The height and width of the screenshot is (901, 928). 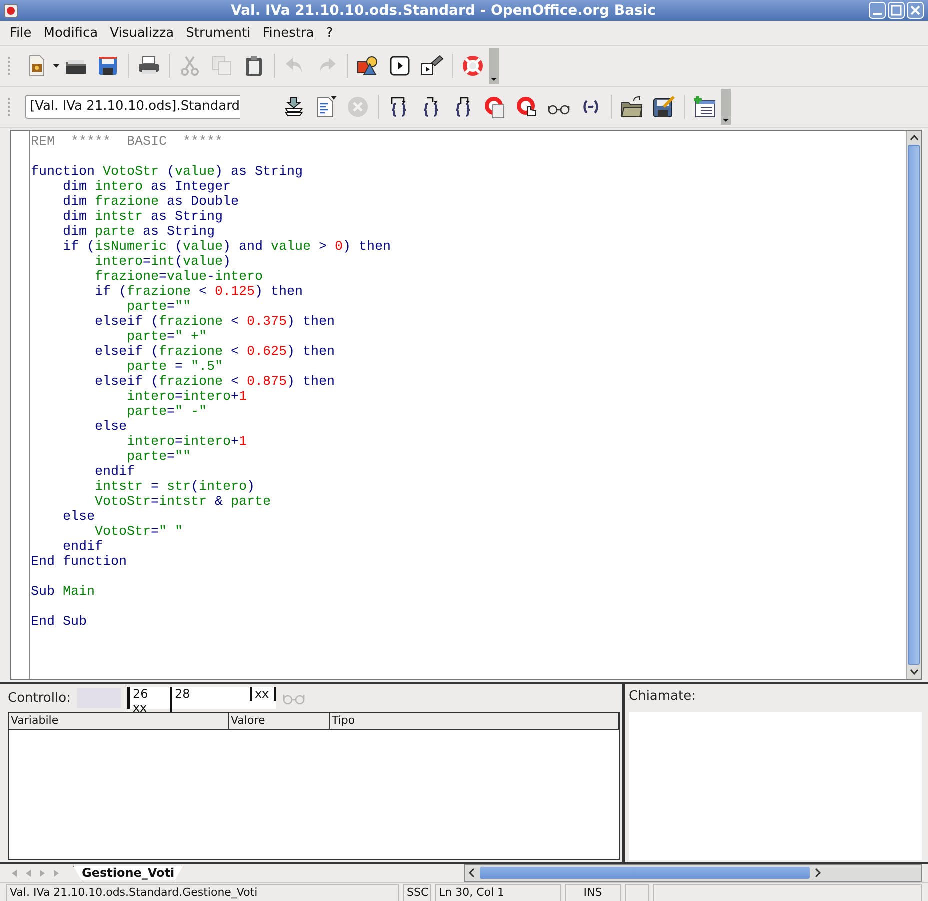 I want to click on horizontal-scrollbar, so click(x=693, y=873).